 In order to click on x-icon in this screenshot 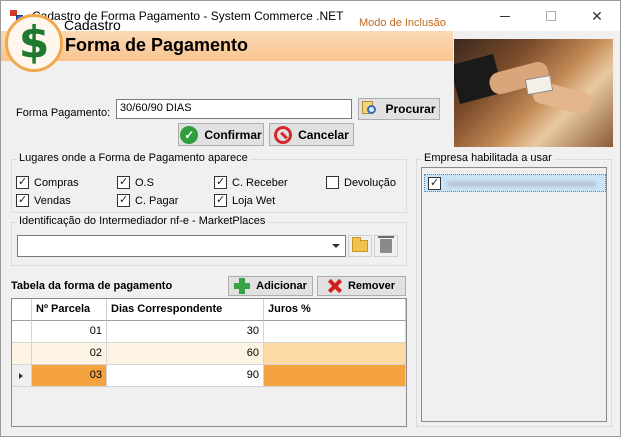, I will do `click(335, 286)`.